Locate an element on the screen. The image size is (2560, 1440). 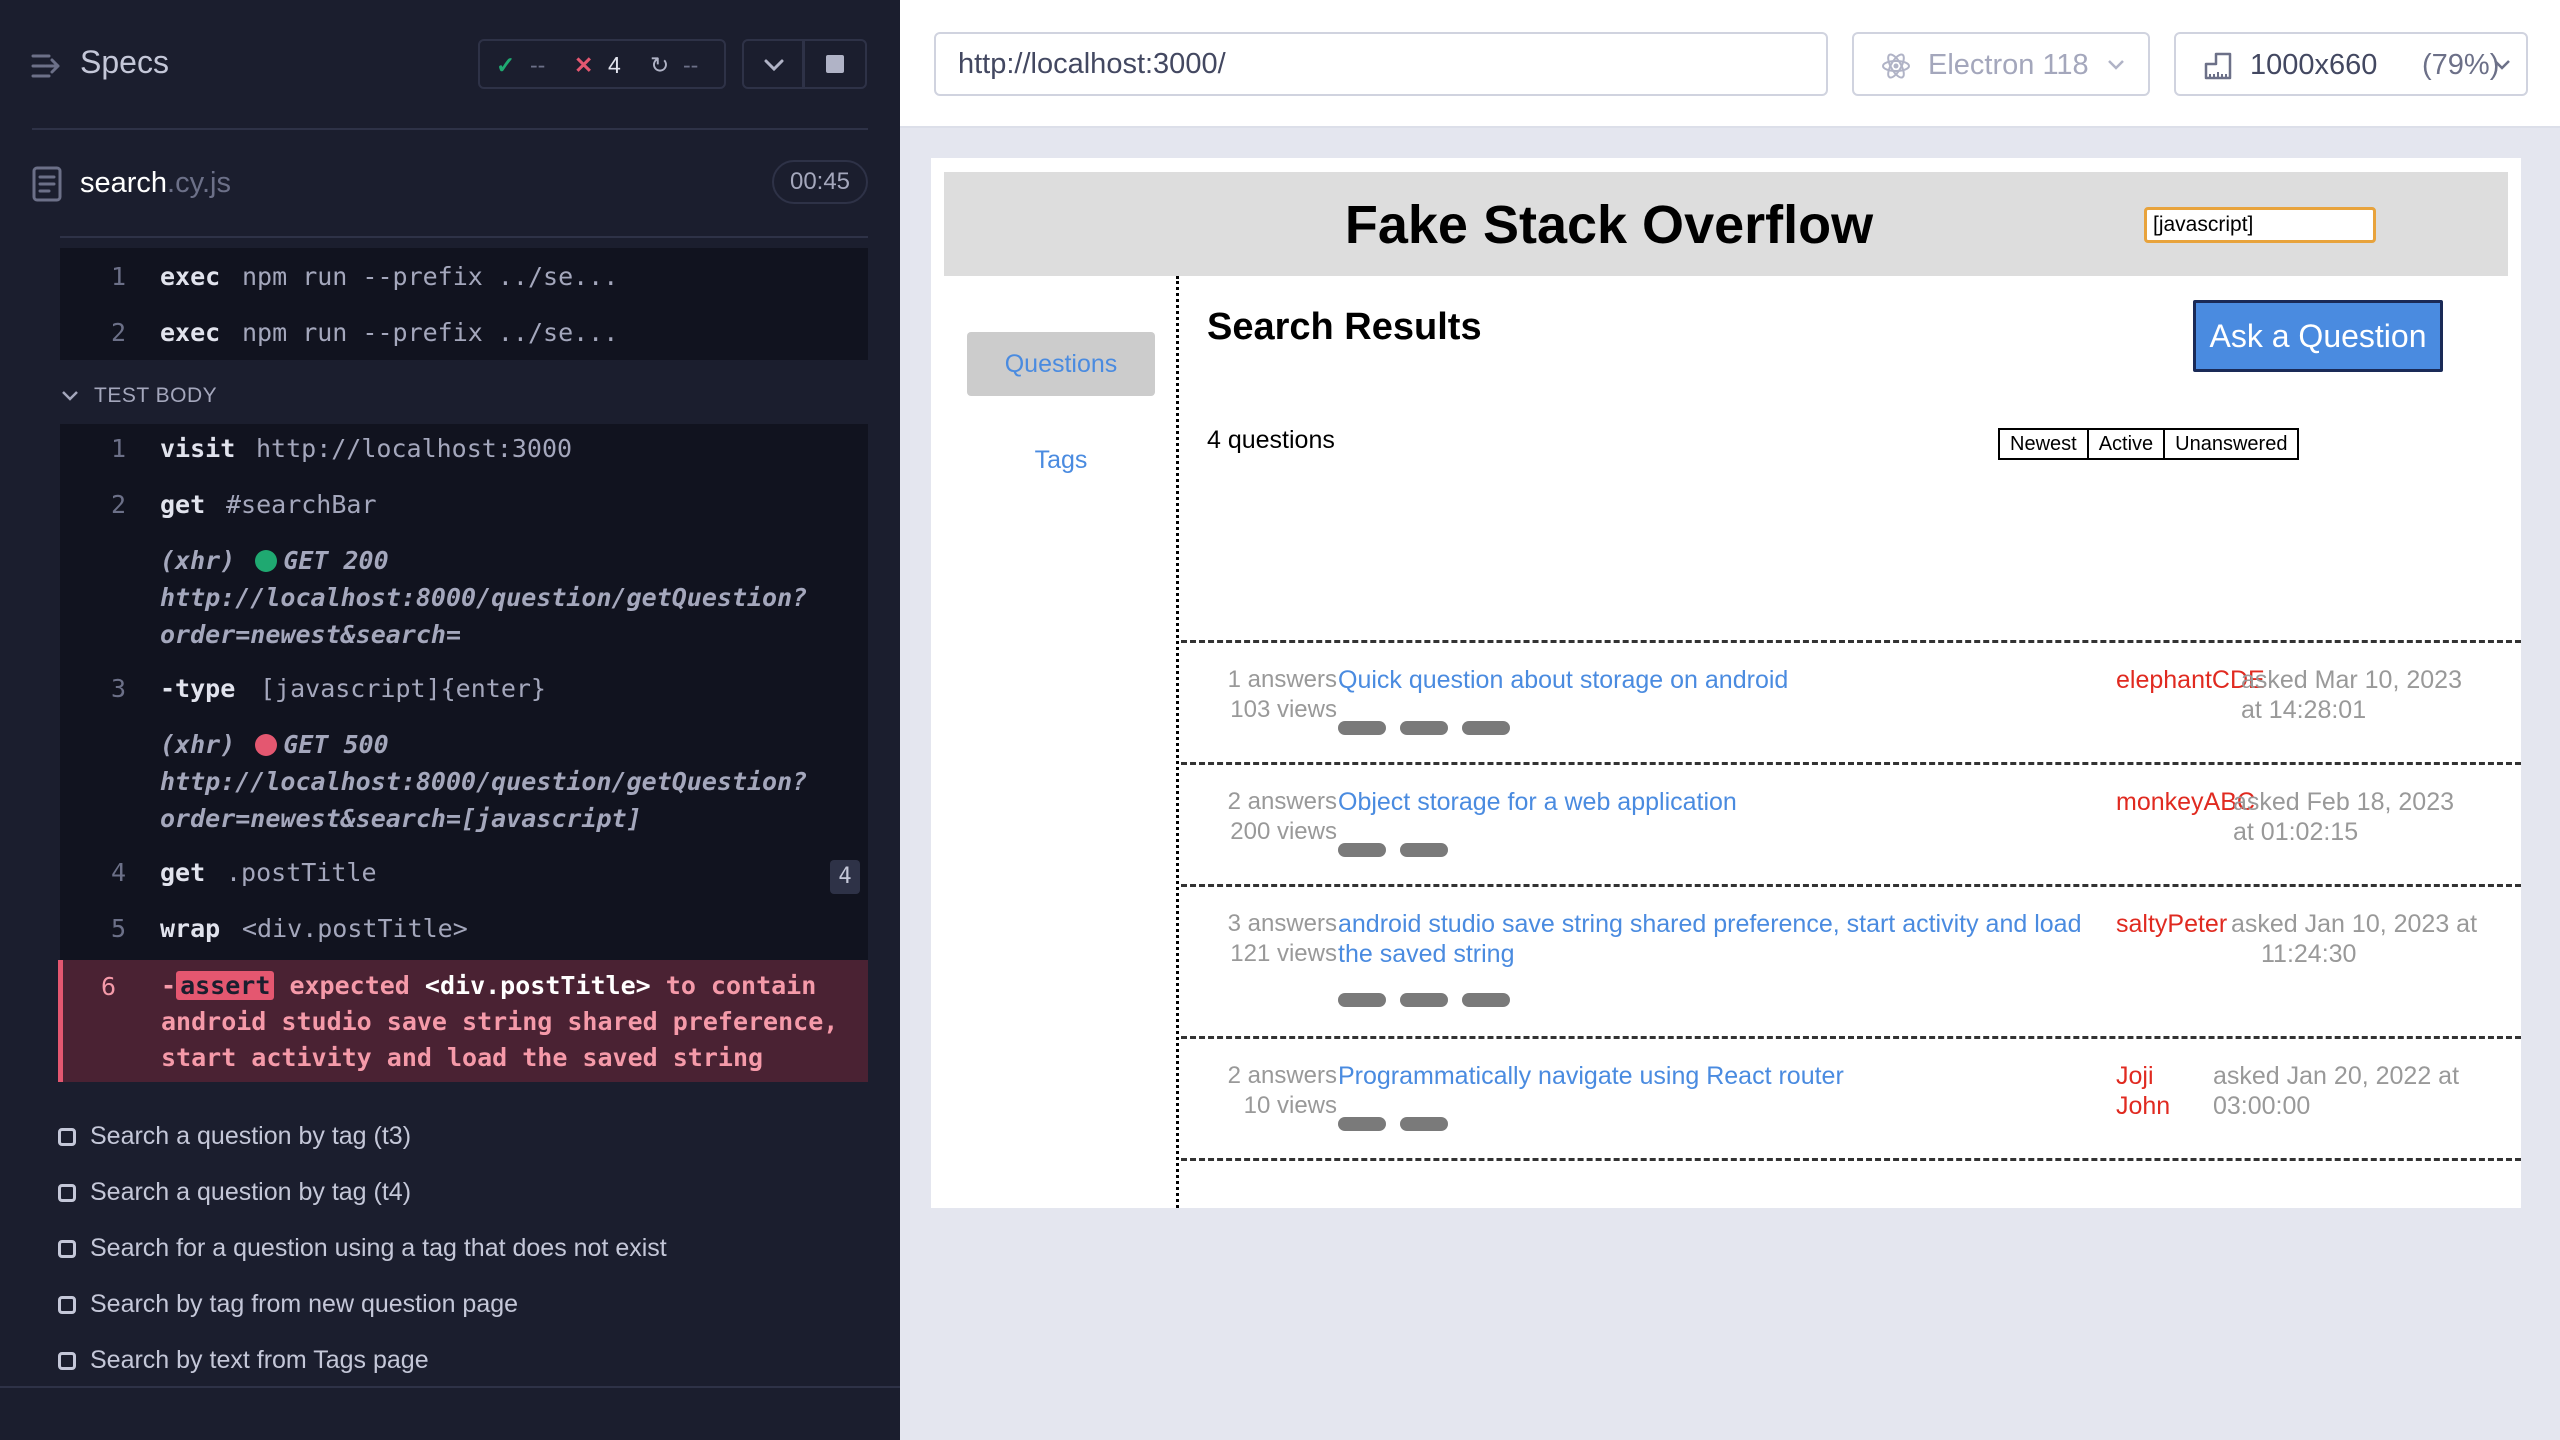
test-title: Search a question by tag (t3) is located at coordinates (251, 1136).